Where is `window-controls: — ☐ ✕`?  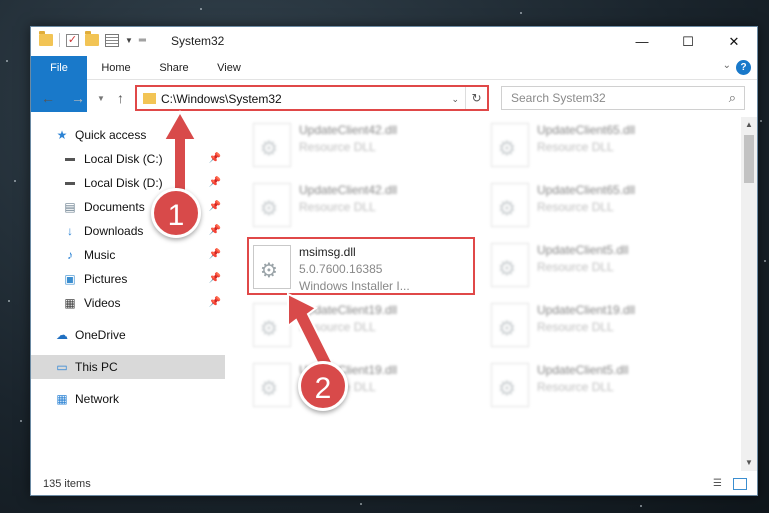 window-controls: — ☐ ✕ is located at coordinates (688, 41).